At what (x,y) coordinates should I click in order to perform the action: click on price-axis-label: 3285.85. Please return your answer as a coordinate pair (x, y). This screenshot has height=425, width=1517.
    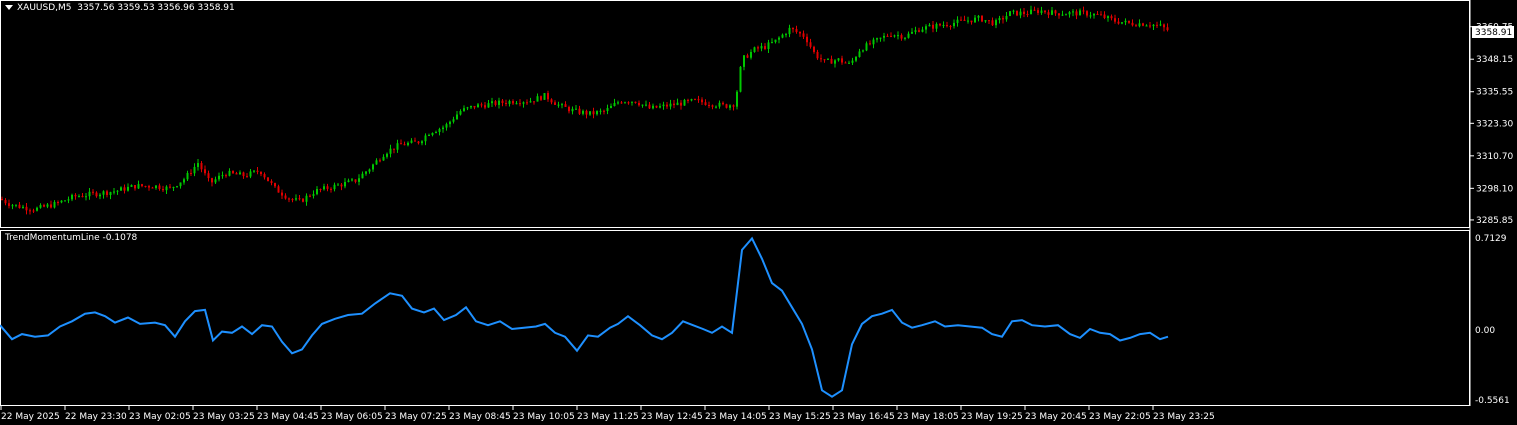
    Looking at the image, I should click on (1494, 221).